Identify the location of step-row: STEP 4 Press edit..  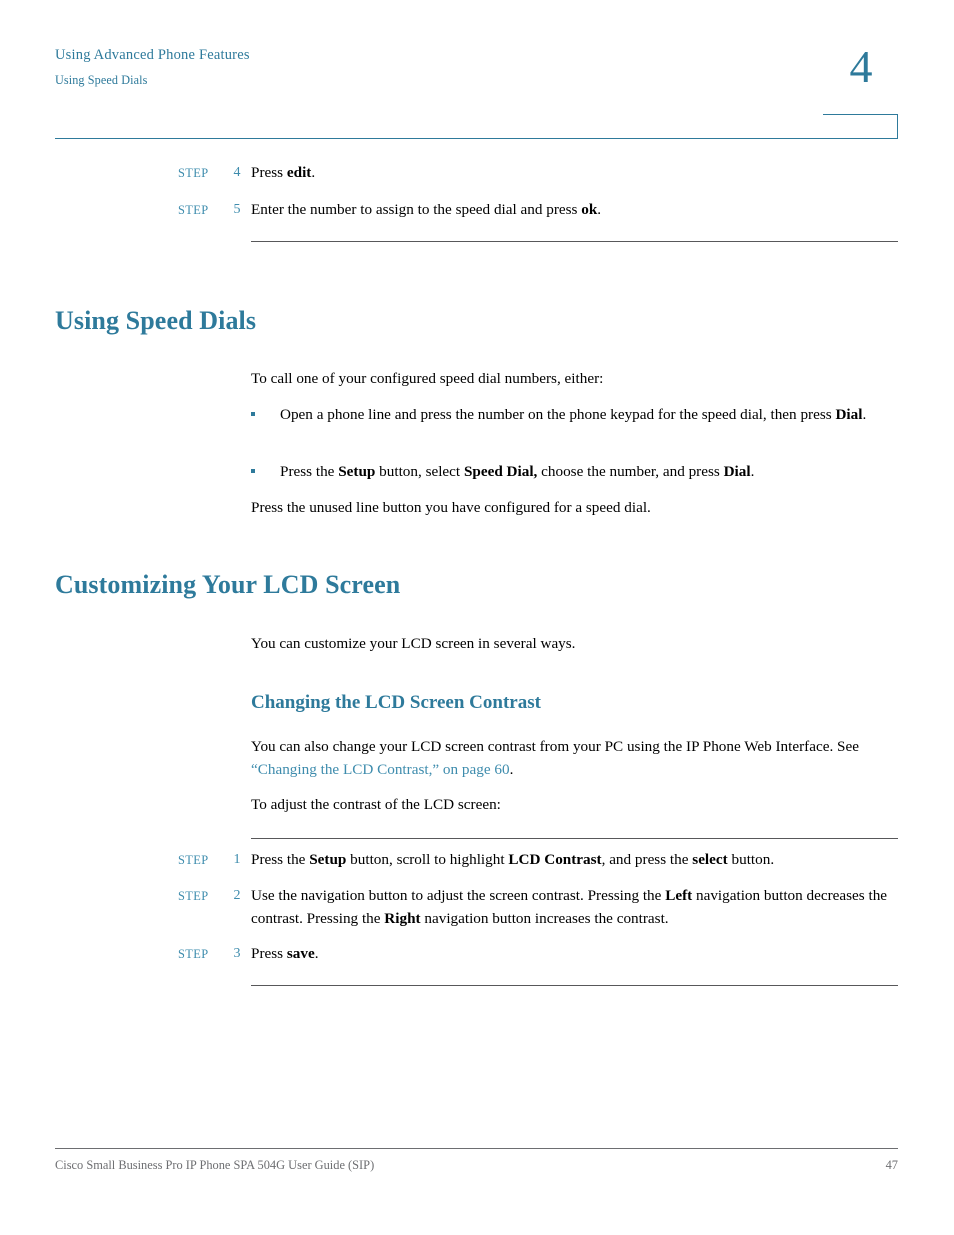
(538, 173).